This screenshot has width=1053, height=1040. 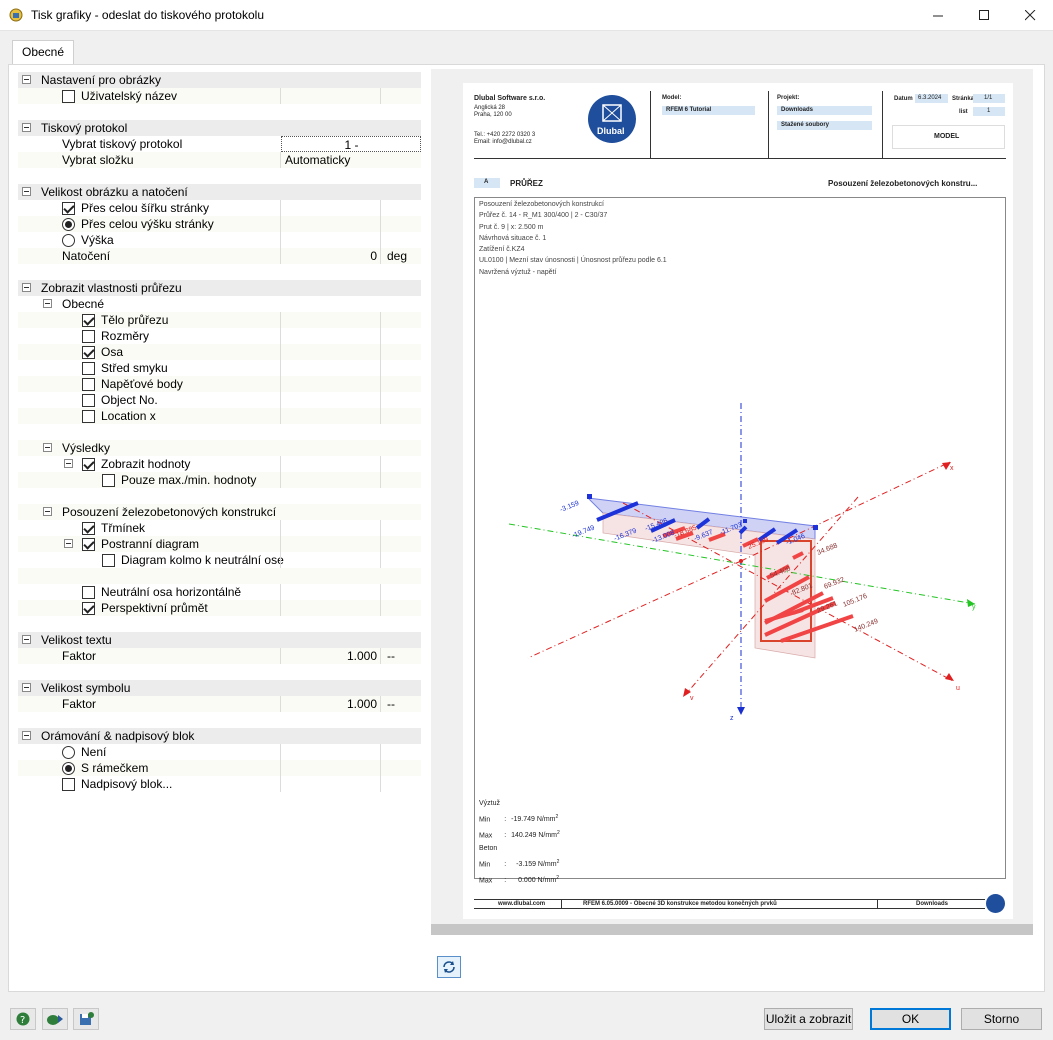 I want to click on shear-center-label: Střed smyku, so click(x=134, y=368).